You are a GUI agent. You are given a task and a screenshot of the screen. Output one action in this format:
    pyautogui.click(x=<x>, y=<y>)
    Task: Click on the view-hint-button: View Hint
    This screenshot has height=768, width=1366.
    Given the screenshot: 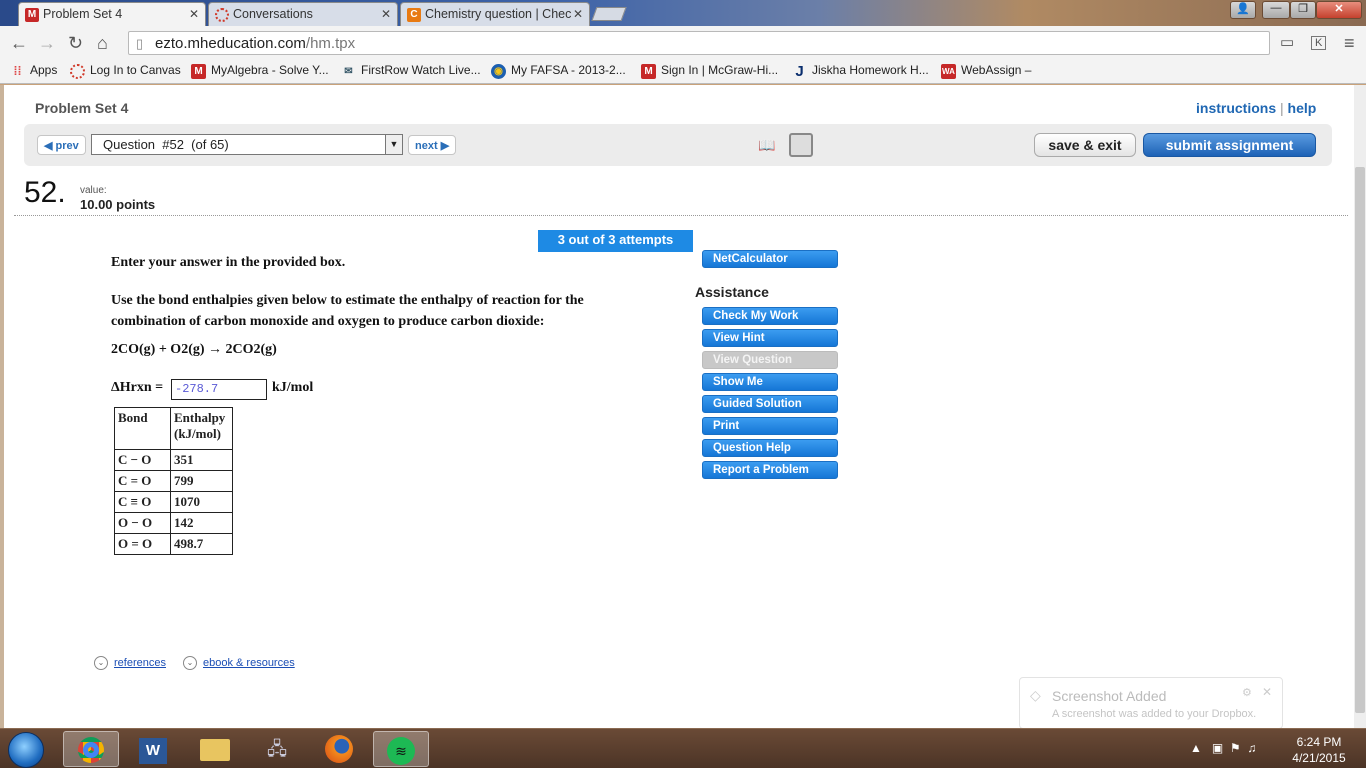 What is the action you would take?
    pyautogui.click(x=770, y=338)
    